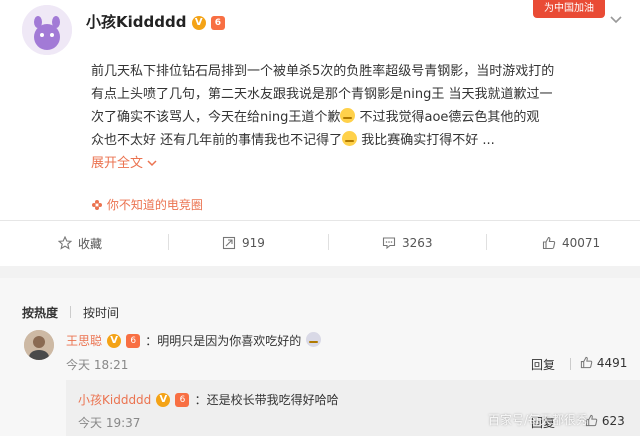  I want to click on post-line-1: 前几天私下排位钻石局排到一个被单杀5次的负胜率超级号青钢影，当时游戏打的, so click(323, 71).